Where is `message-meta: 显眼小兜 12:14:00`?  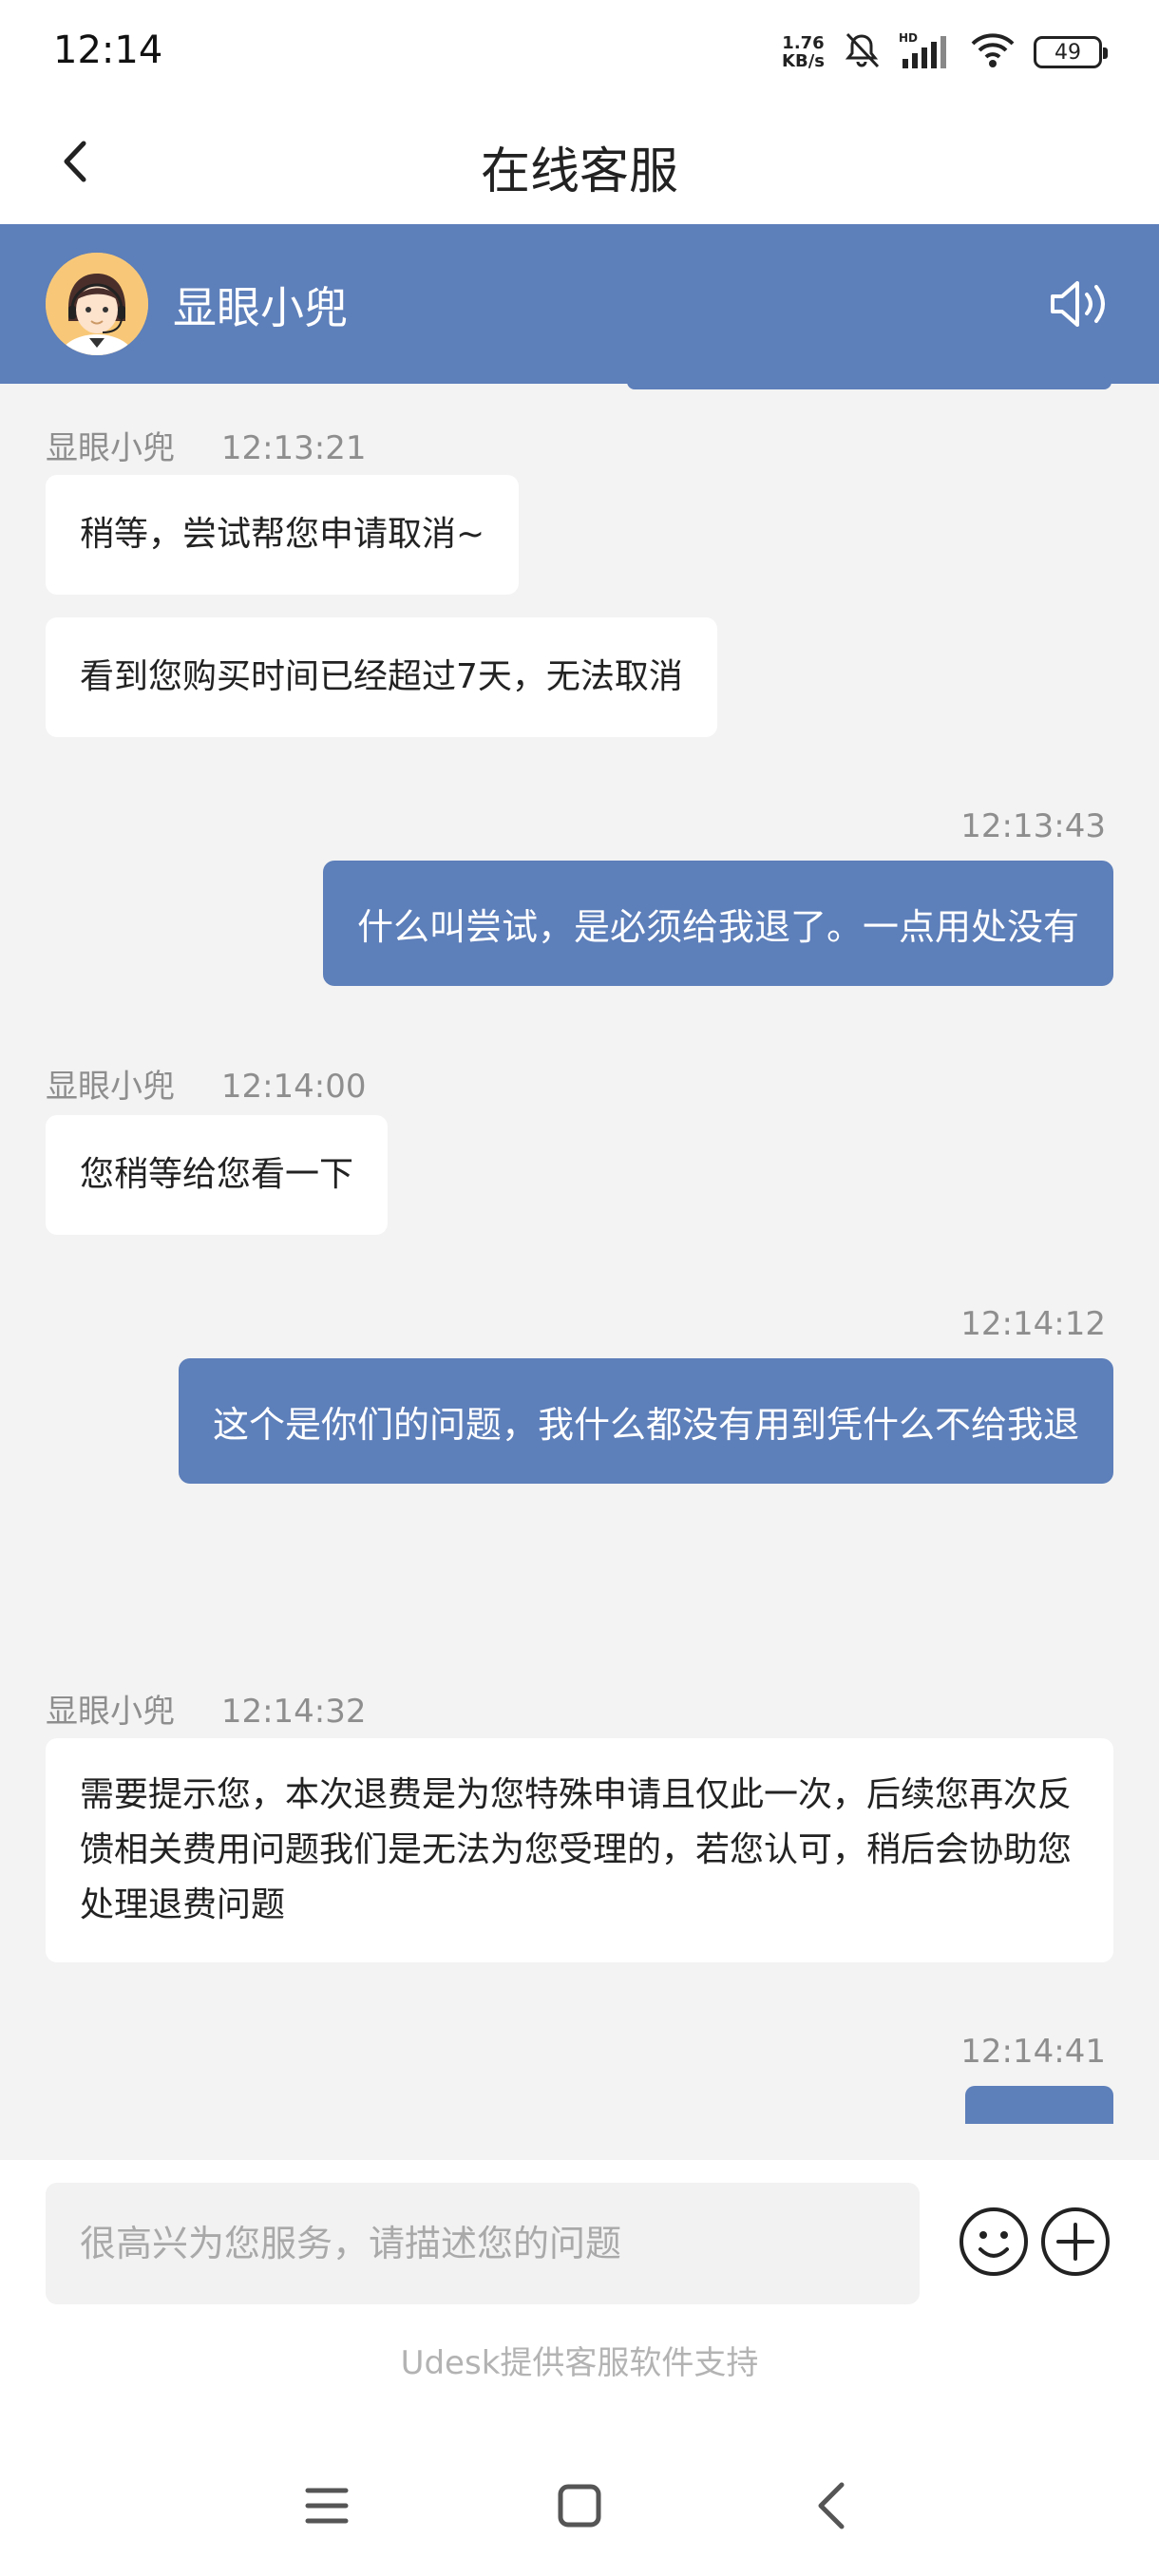 message-meta: 显眼小兜 12:14:00 is located at coordinates (206, 1083).